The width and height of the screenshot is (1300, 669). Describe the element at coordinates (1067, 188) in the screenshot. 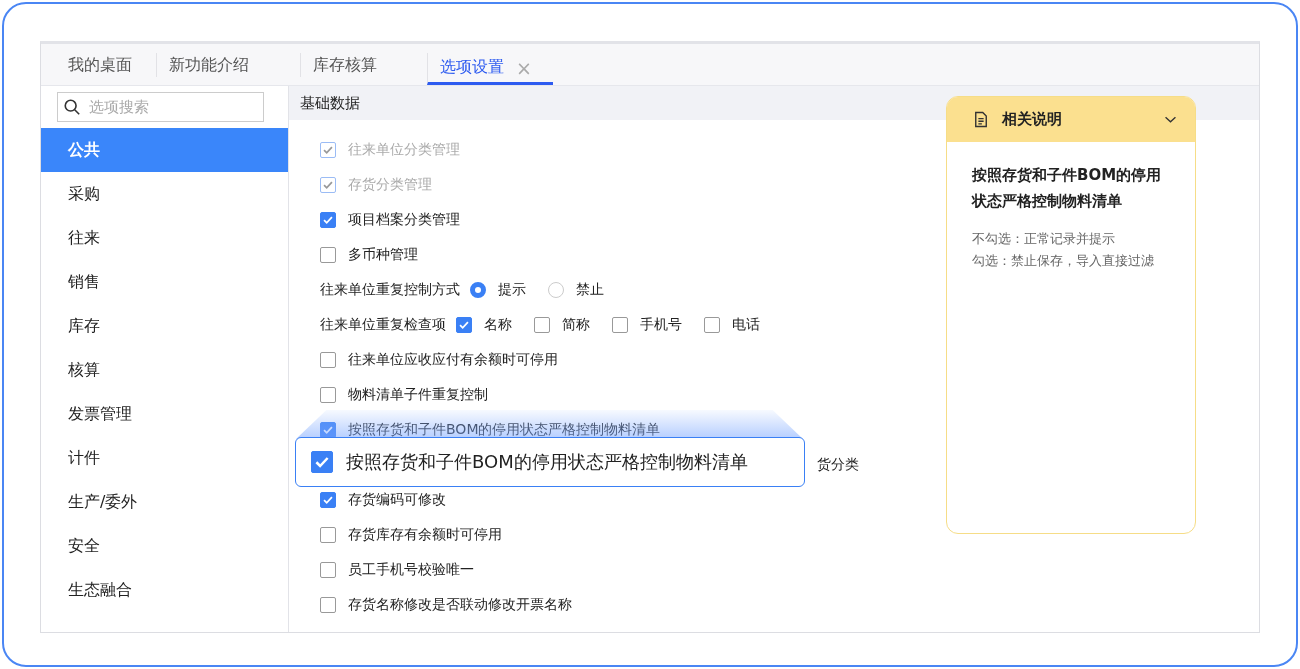

I see `help-heading: 按照存货和子件BOM的停用状态严格控制物料清单` at that location.